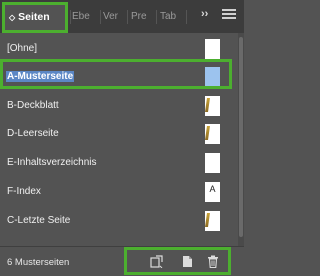 The width and height of the screenshot is (320, 276). Describe the element at coordinates (52, 162) in the screenshot. I see `list-item-label: E-Inhaltsverzeichnis` at that location.